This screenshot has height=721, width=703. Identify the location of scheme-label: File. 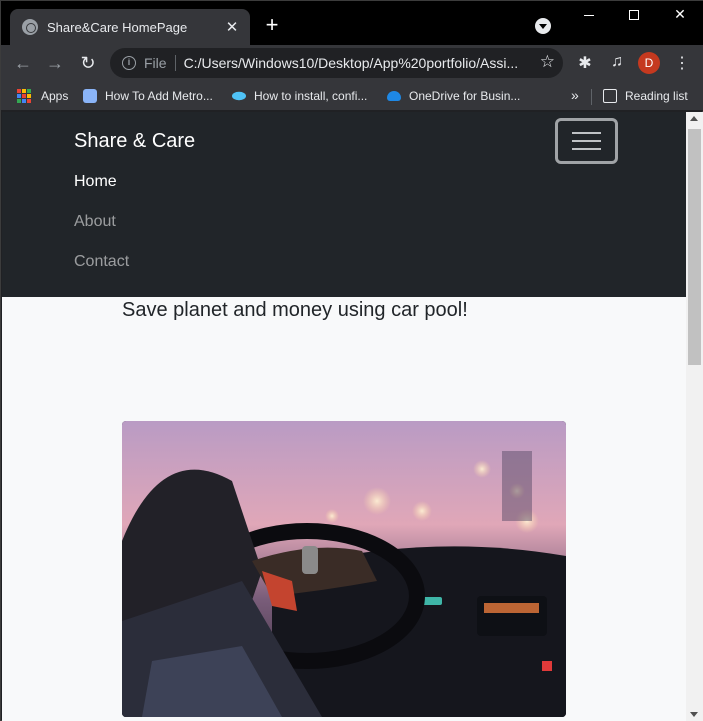
(155, 63).